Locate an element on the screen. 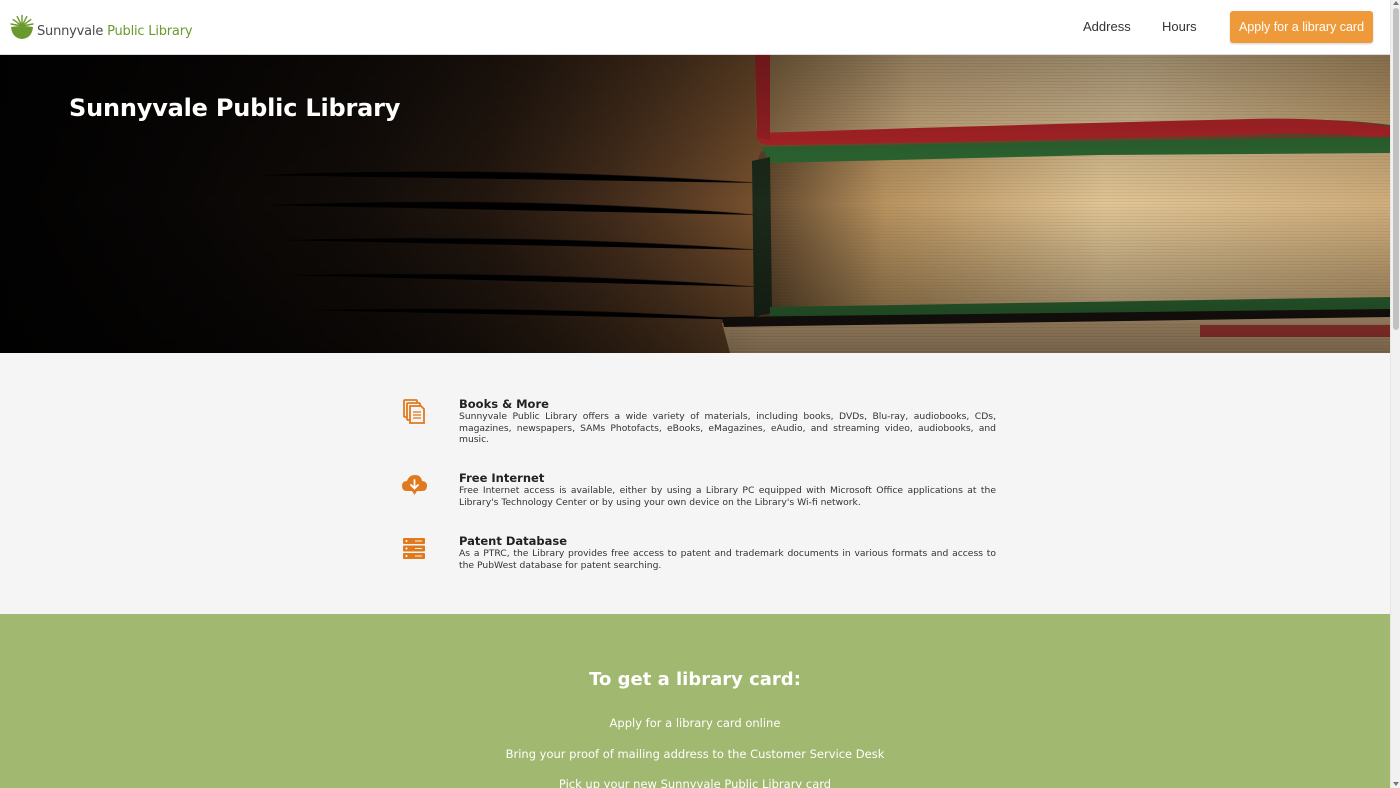  documents-icon is located at coordinates (414, 411).